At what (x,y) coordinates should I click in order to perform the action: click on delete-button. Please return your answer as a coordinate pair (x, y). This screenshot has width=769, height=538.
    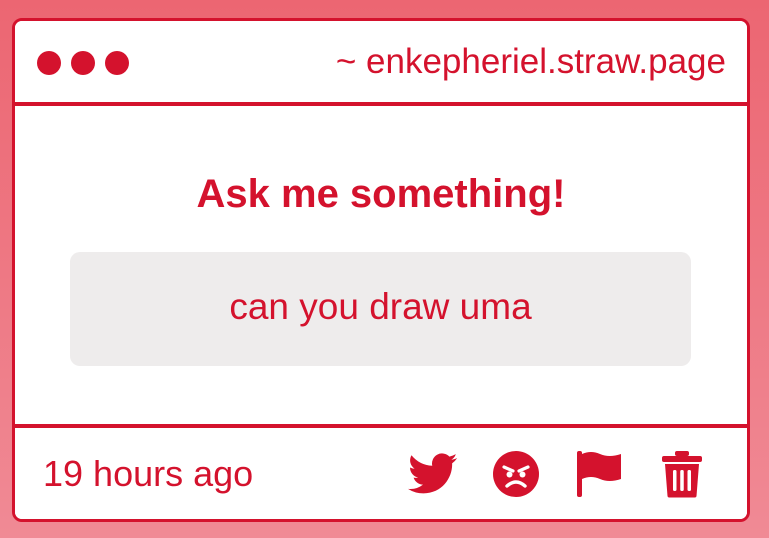
    Looking at the image, I should click on (682, 474).